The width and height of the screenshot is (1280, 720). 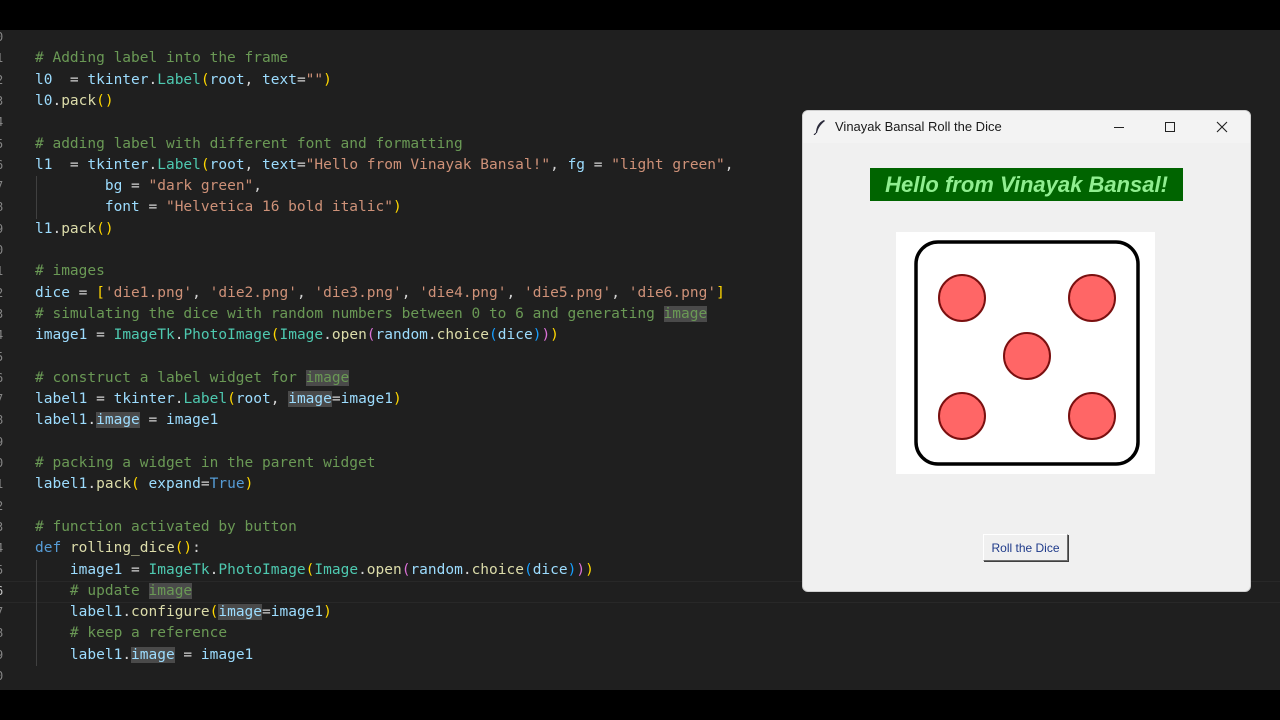 What do you see at coordinates (3, 591) in the screenshot?
I see `line-number: 6` at bounding box center [3, 591].